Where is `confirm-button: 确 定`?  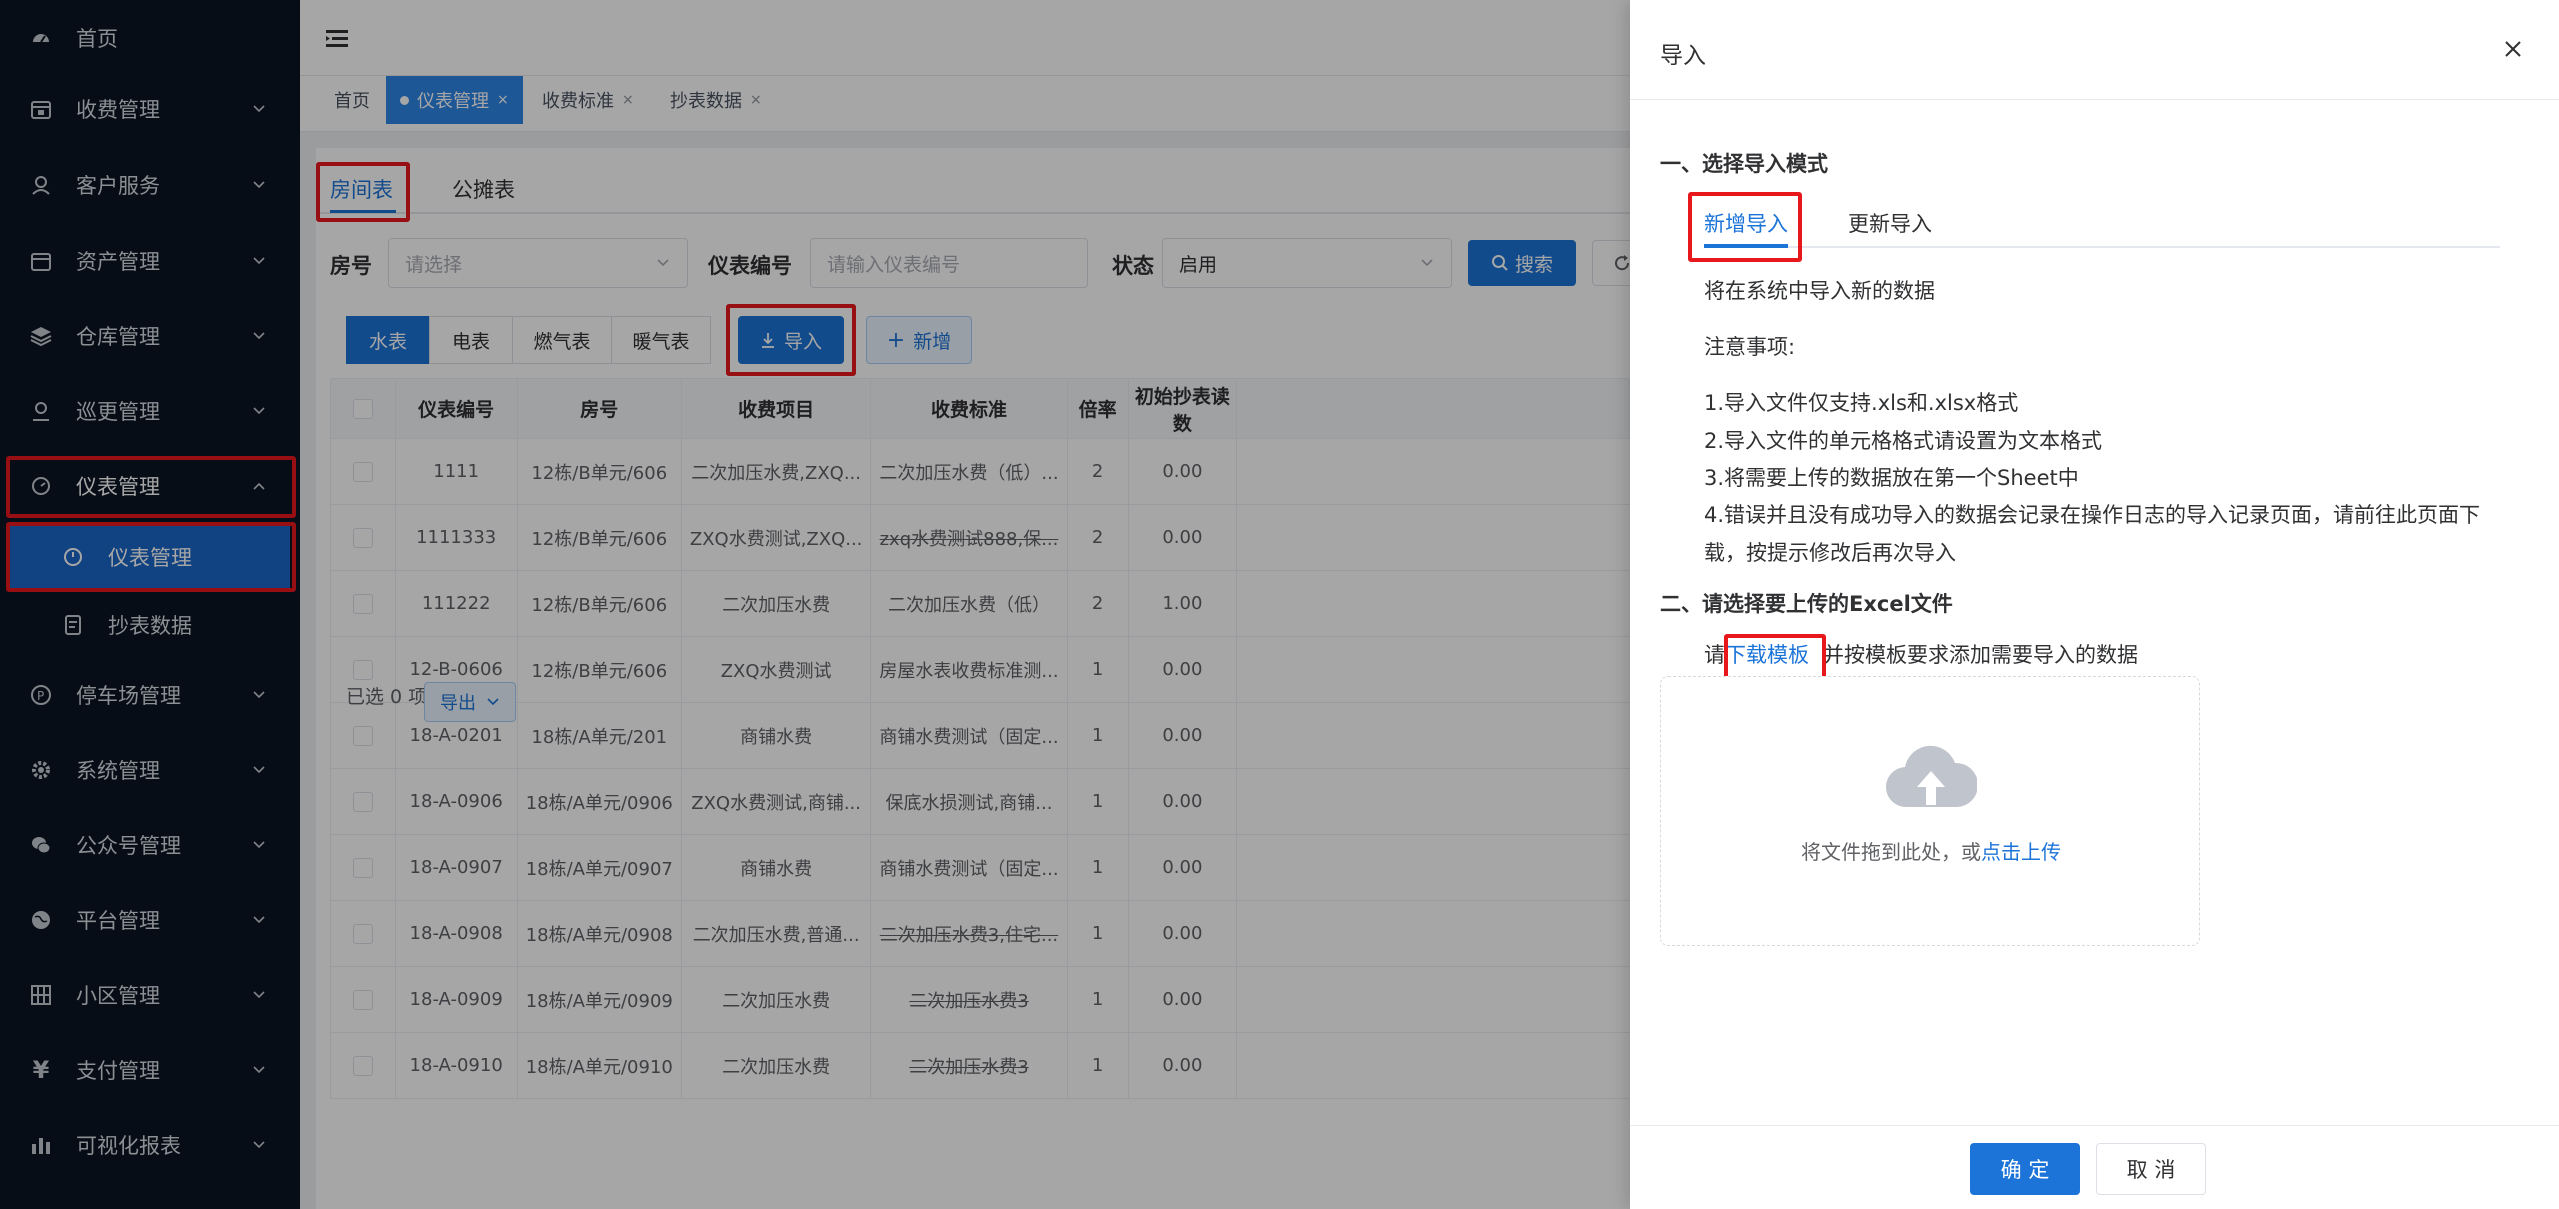 confirm-button: 确 定 is located at coordinates (2025, 1169).